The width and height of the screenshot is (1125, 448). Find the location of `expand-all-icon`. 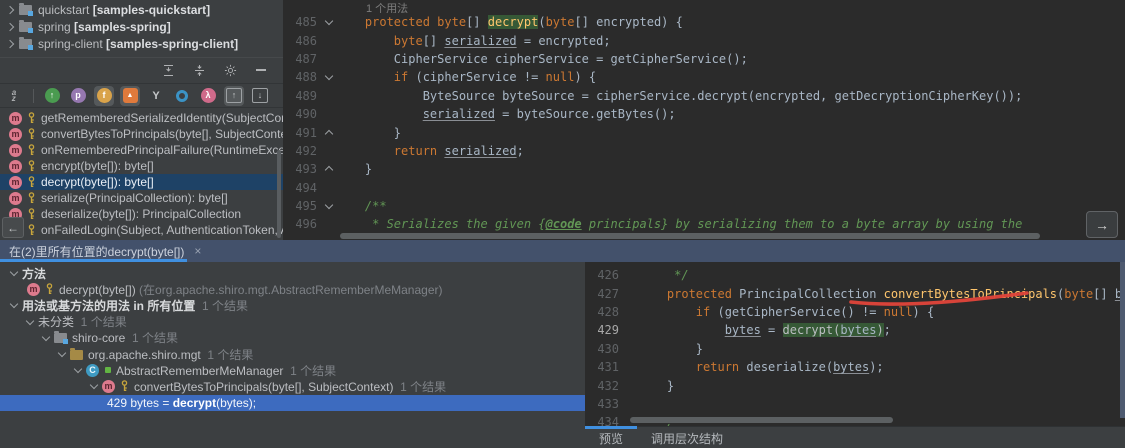

expand-all-icon is located at coordinates (168, 70).